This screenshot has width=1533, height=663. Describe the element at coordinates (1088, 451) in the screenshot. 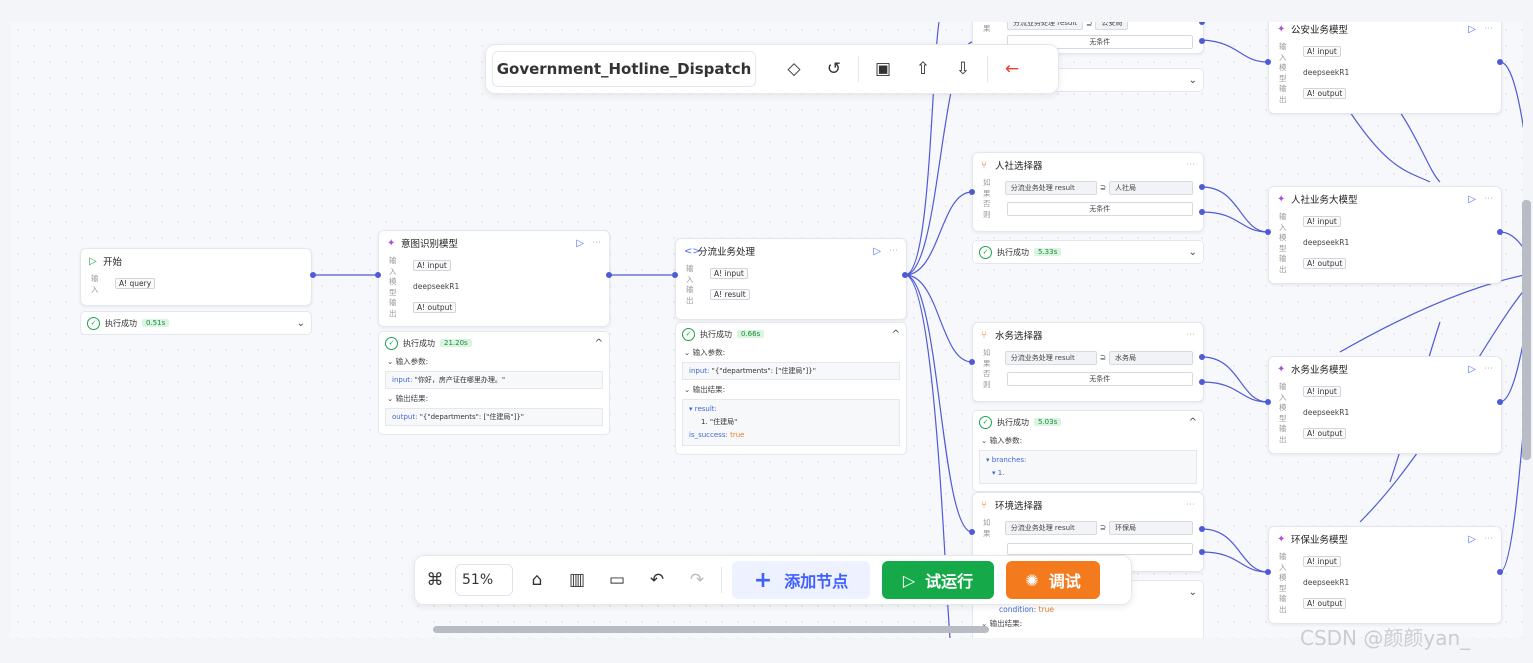

I see `water-selector-status: ✓ 执行成功 5.03s ^ ⌄ 输入参数: ▾ branches: ▾ 1.` at that location.